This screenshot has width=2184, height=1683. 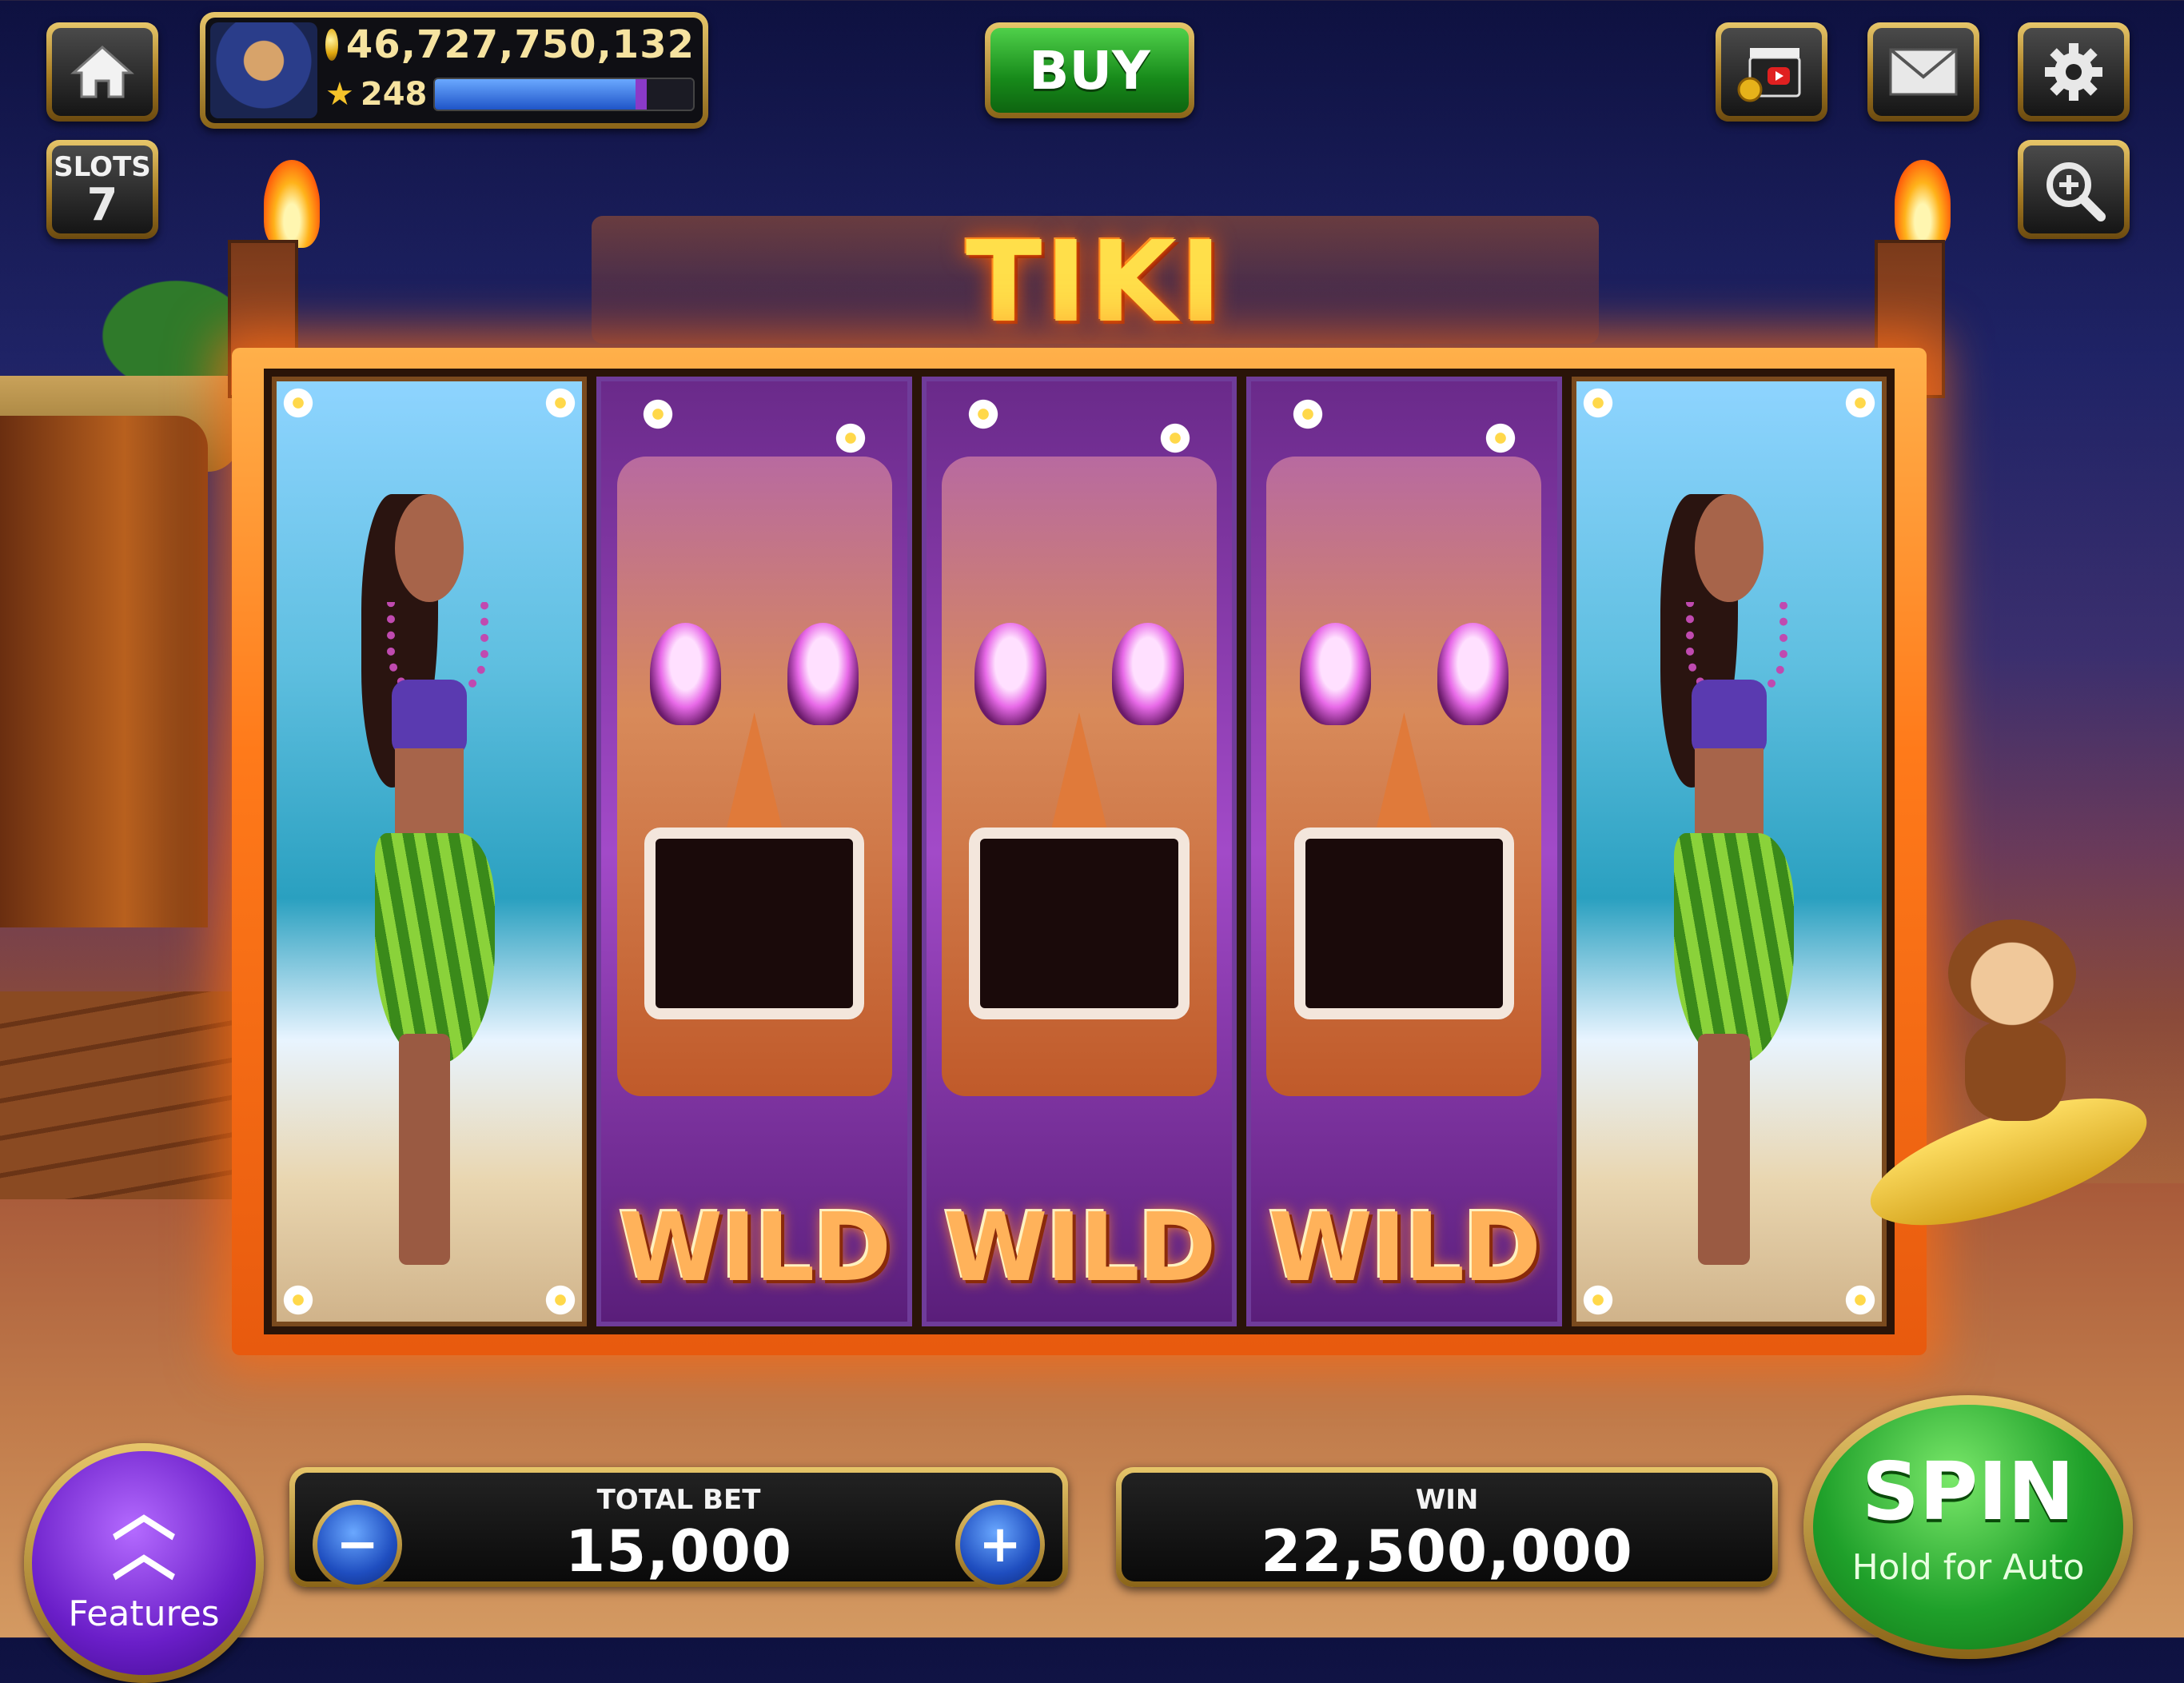 I want to click on spin-sublabel: Hold for Auto, so click(x=1968, y=1567).